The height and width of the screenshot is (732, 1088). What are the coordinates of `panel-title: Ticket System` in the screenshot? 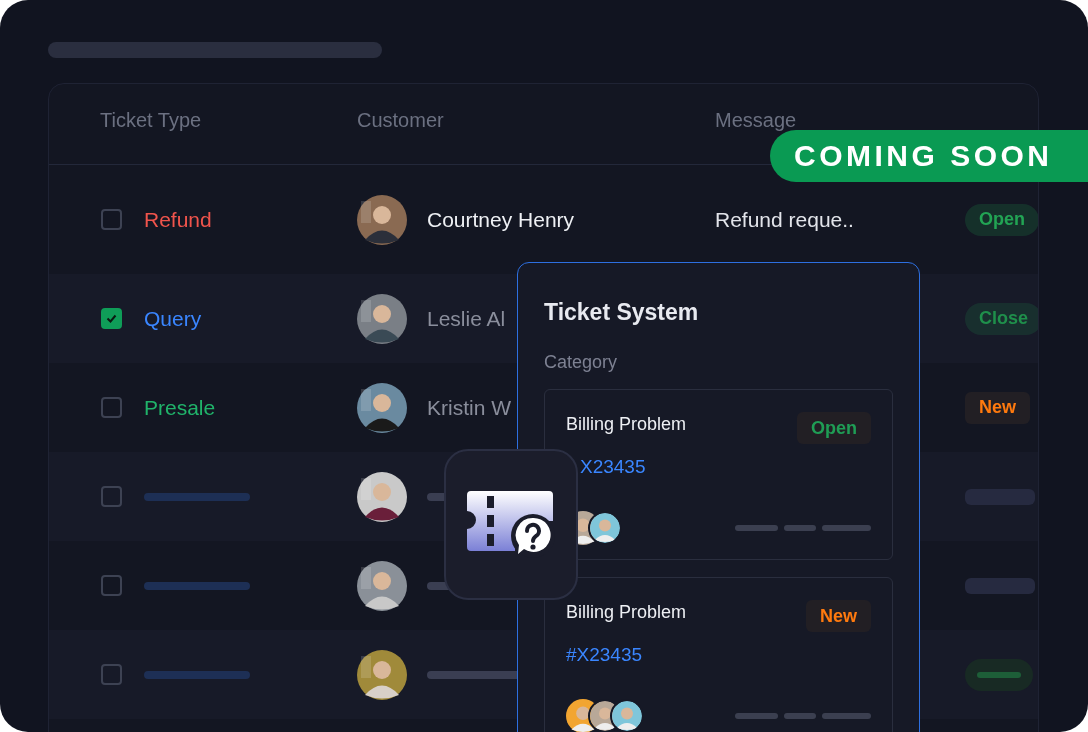 It's located at (622, 312).